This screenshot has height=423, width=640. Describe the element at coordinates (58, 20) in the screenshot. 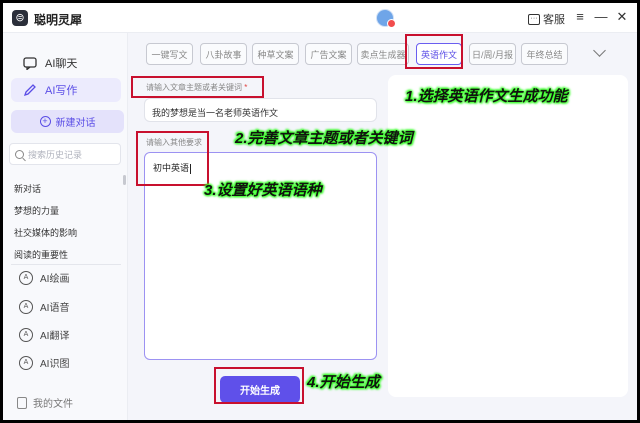

I see `app-title: 聪明灵犀` at that location.